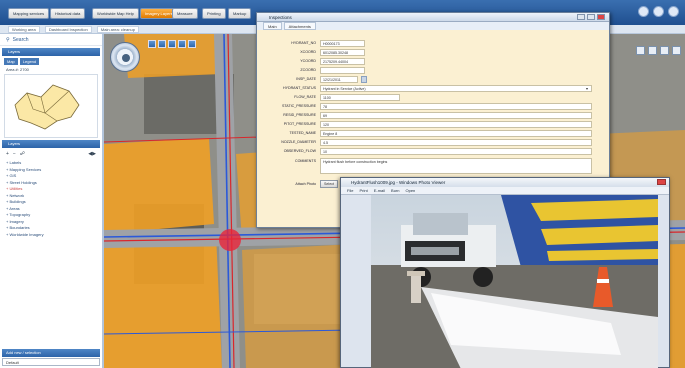 Image resolution: width=685 pixels, height=368 pixels. Describe the element at coordinates (306, 79) in the screenshot. I see `field-label: INSP_DATE` at that location.